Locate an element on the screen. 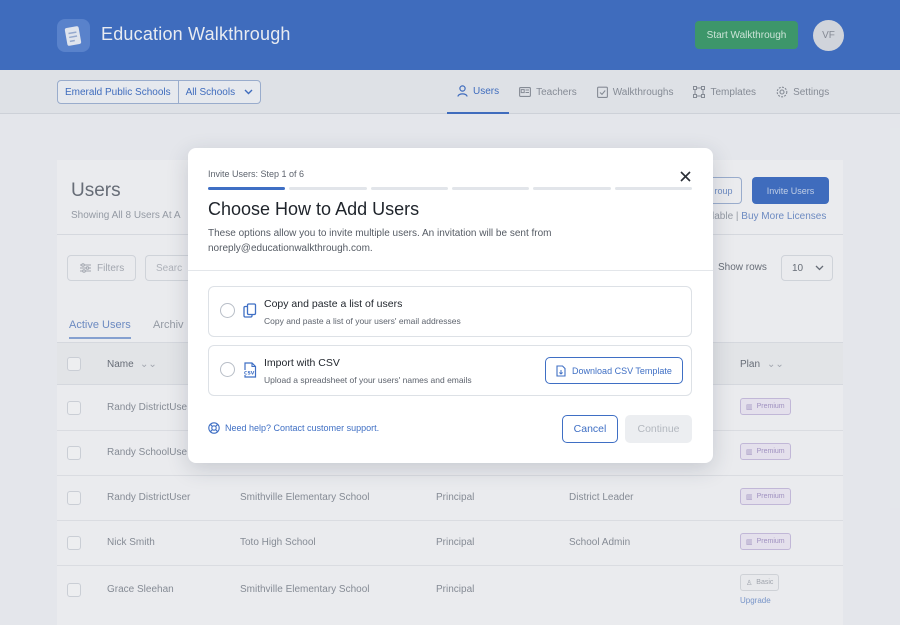  step-label: Invite Users: Step 1 of 6 is located at coordinates (256, 174).